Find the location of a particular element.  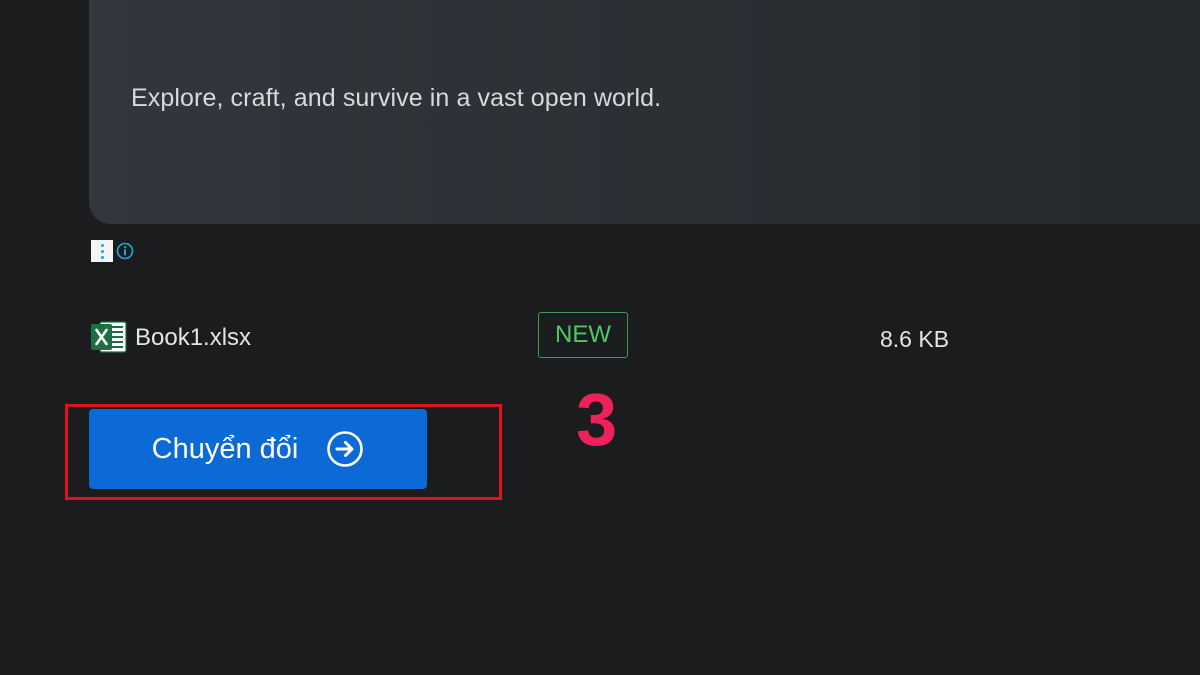

file-name: Book1.xlsx is located at coordinates (193, 337).